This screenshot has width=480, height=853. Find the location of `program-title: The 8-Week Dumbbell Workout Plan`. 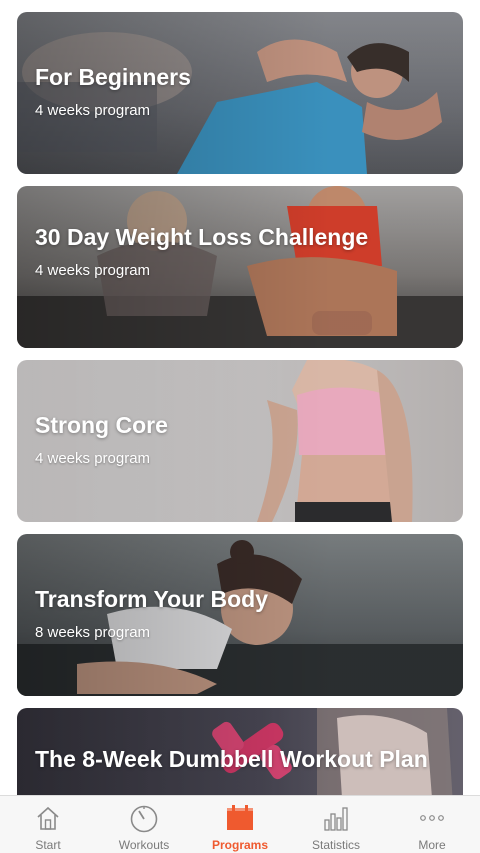

program-title: The 8-Week Dumbbell Workout Plan is located at coordinates (231, 759).